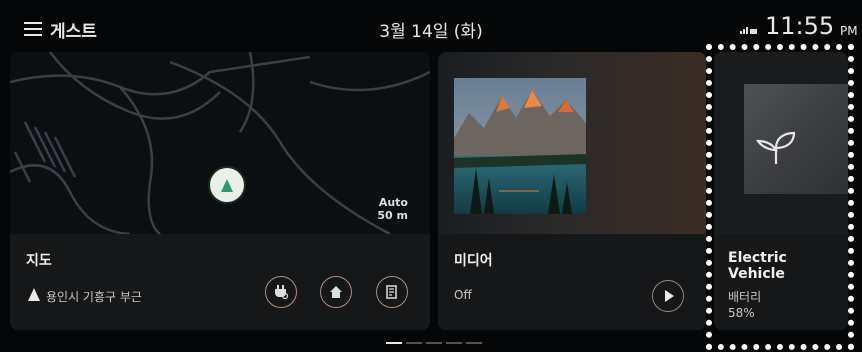  I want to click on map-card-footer: 지도 용인시 기흥구 부근, so click(220, 282).